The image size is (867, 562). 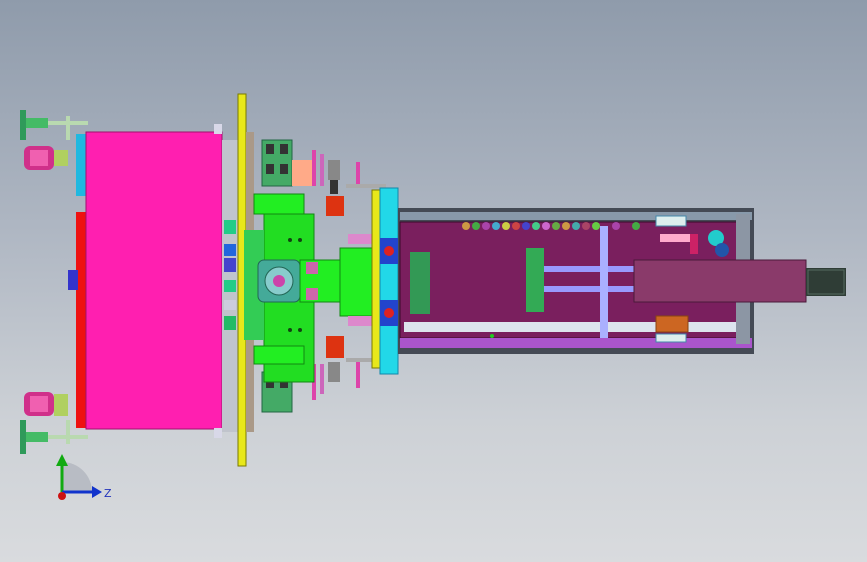 I want to click on slide-rail-cyan, so click(x=389, y=281).